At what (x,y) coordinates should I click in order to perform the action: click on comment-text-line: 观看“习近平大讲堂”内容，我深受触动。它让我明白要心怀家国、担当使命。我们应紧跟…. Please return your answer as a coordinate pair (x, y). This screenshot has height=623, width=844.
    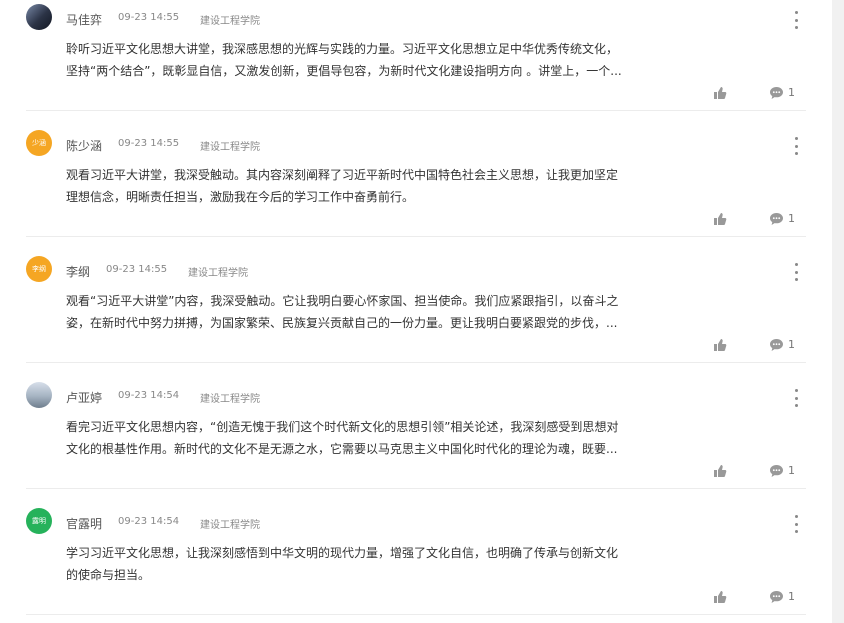
    Looking at the image, I should click on (342, 301).